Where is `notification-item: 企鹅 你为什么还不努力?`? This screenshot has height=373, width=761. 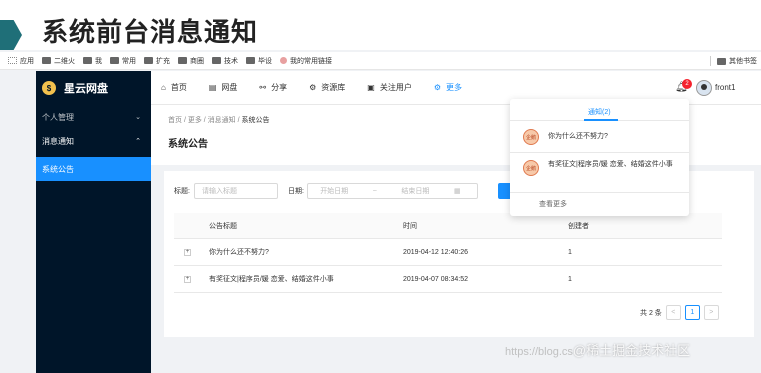
notification-item: 企鹅 你为什么还不努力? is located at coordinates (599, 137).